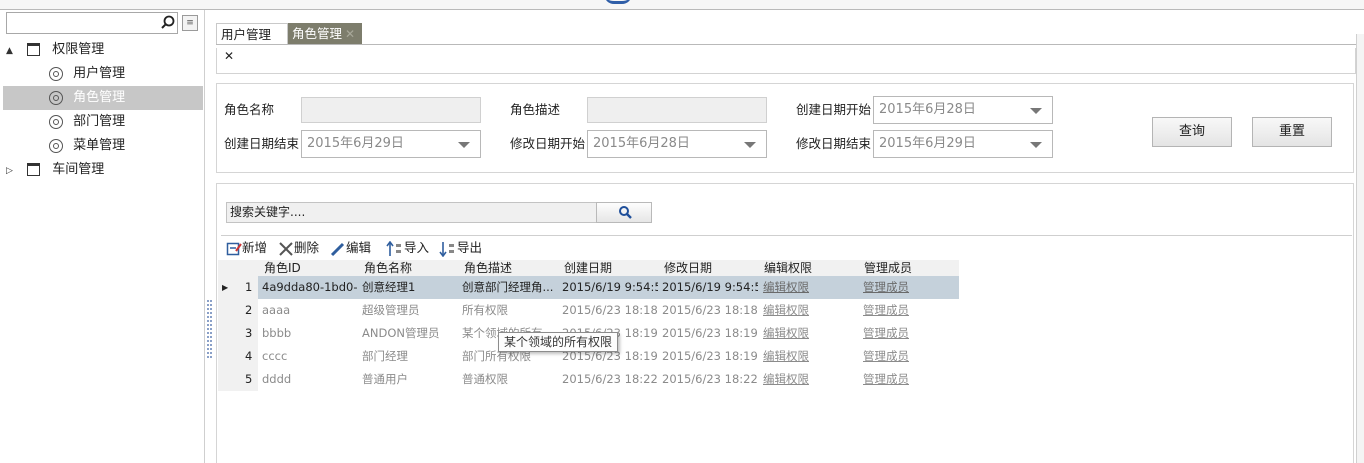 The width and height of the screenshot is (1364, 463). I want to click on add-button: 新增, so click(246, 248).